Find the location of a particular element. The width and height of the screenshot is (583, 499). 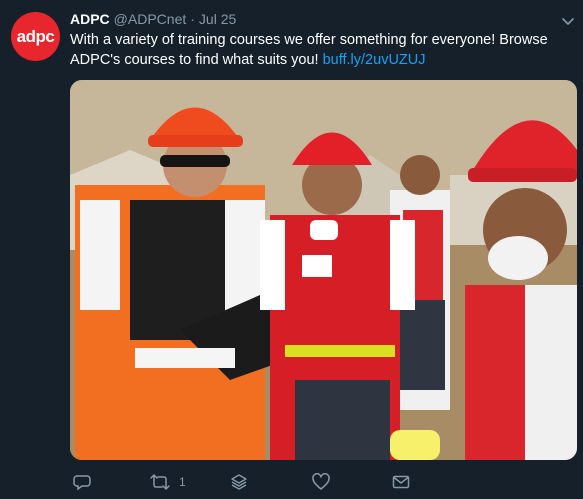

tweet-link: buff.ly/2uvUZUJ is located at coordinates (374, 60).